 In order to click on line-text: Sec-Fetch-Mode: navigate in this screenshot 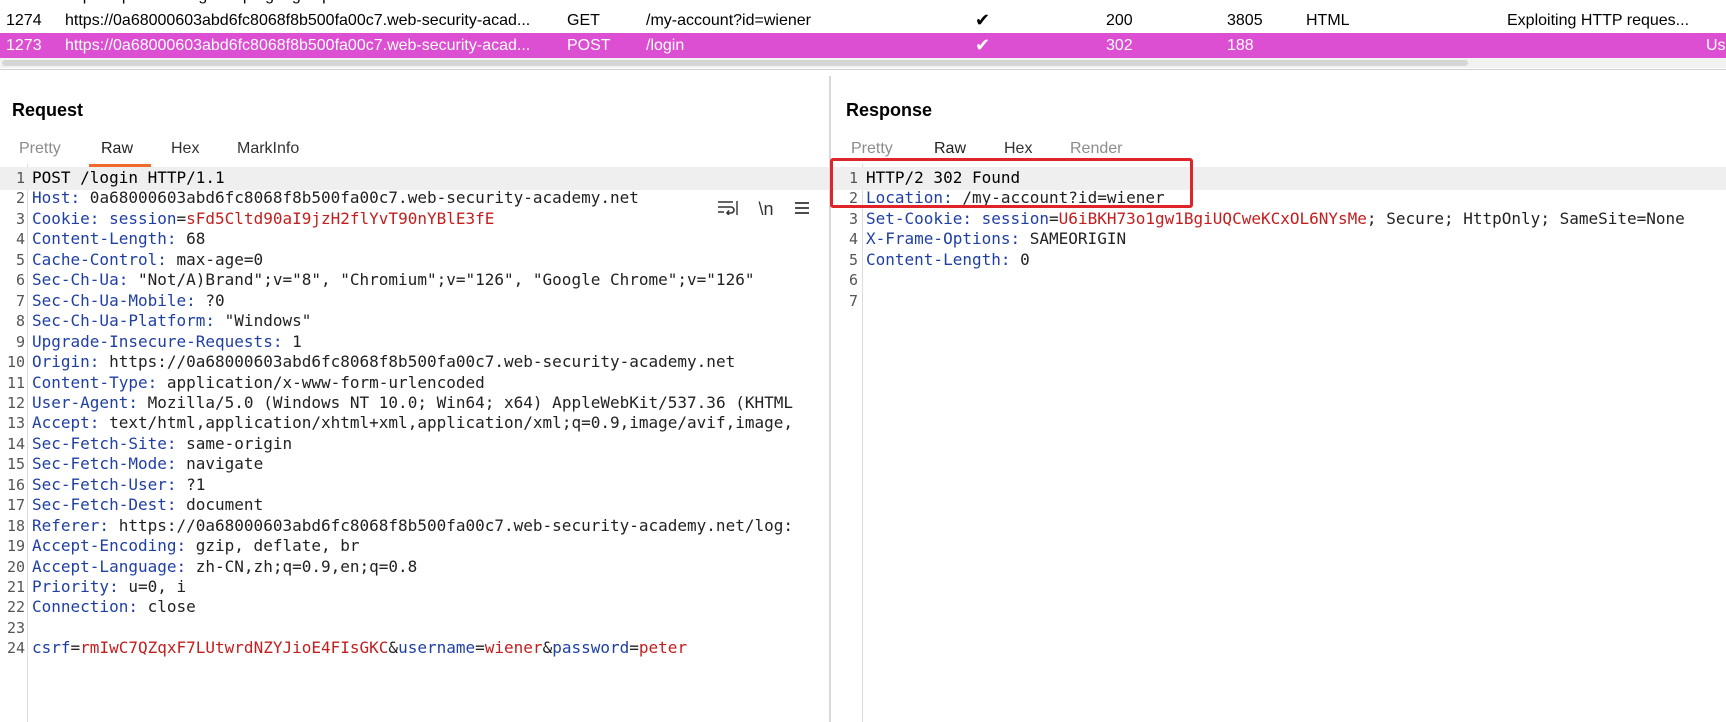, I will do `click(147, 464)`.